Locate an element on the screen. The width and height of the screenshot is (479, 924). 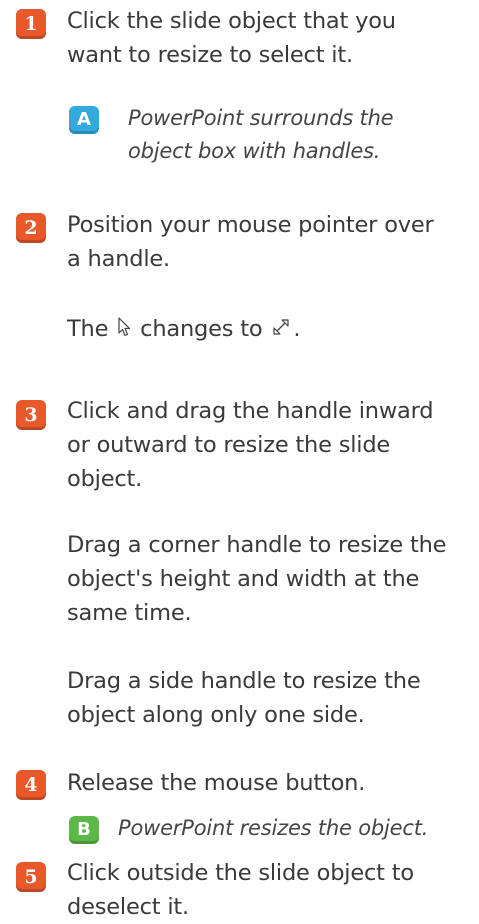
step-2-line-1: Position your mouse pointer over is located at coordinates (250, 225).